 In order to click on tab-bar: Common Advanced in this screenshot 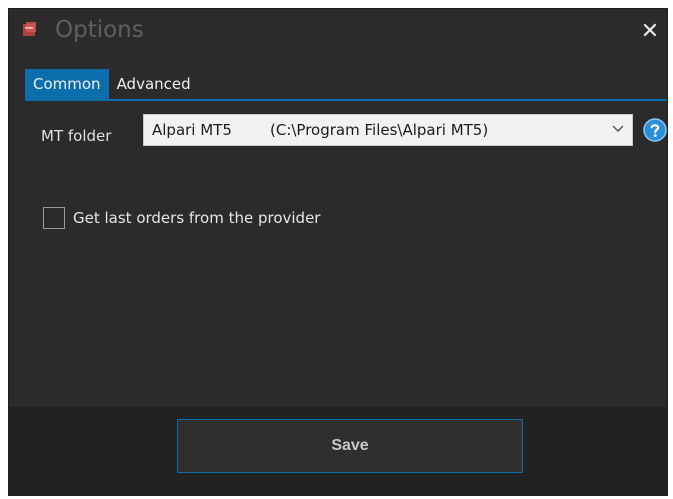, I will do `click(112, 84)`.